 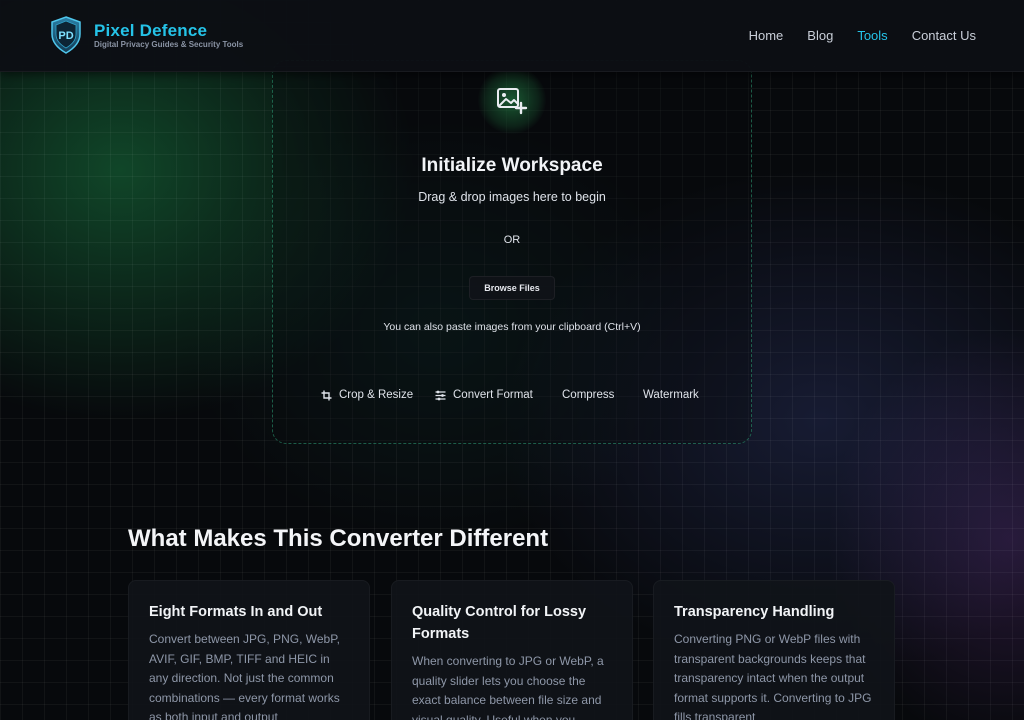 What do you see at coordinates (338, 538) in the screenshot?
I see `features-section-title: What Makes This Converter Different` at bounding box center [338, 538].